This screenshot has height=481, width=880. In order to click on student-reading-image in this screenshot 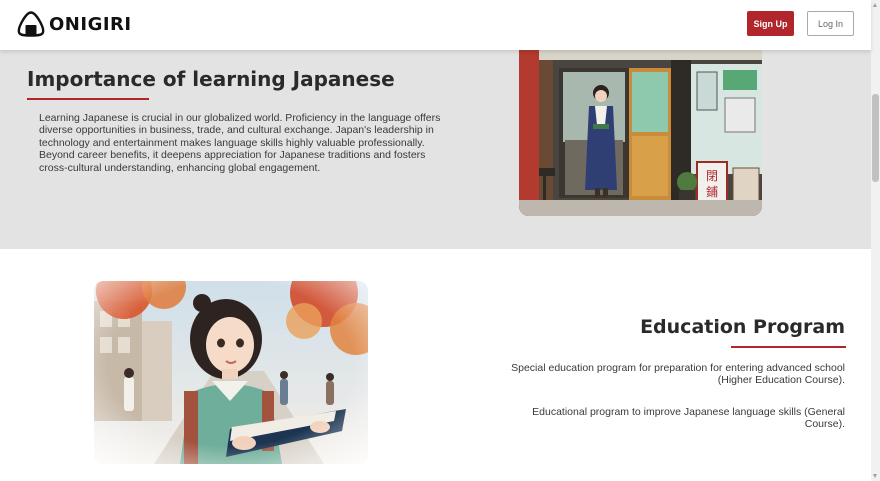, I will do `click(231, 372)`.